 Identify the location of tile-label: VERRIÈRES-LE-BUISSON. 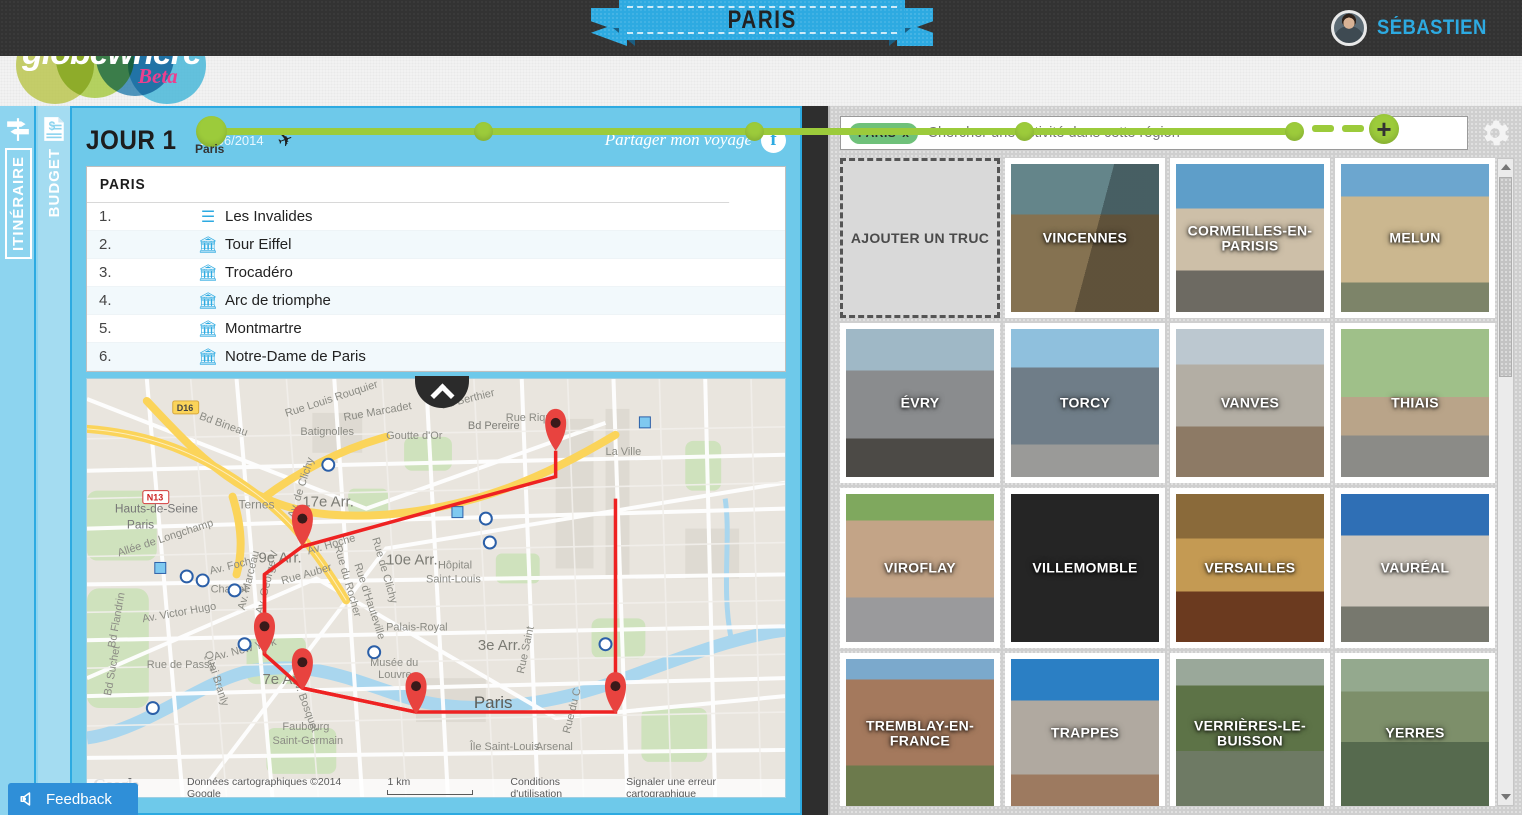
(1250, 732).